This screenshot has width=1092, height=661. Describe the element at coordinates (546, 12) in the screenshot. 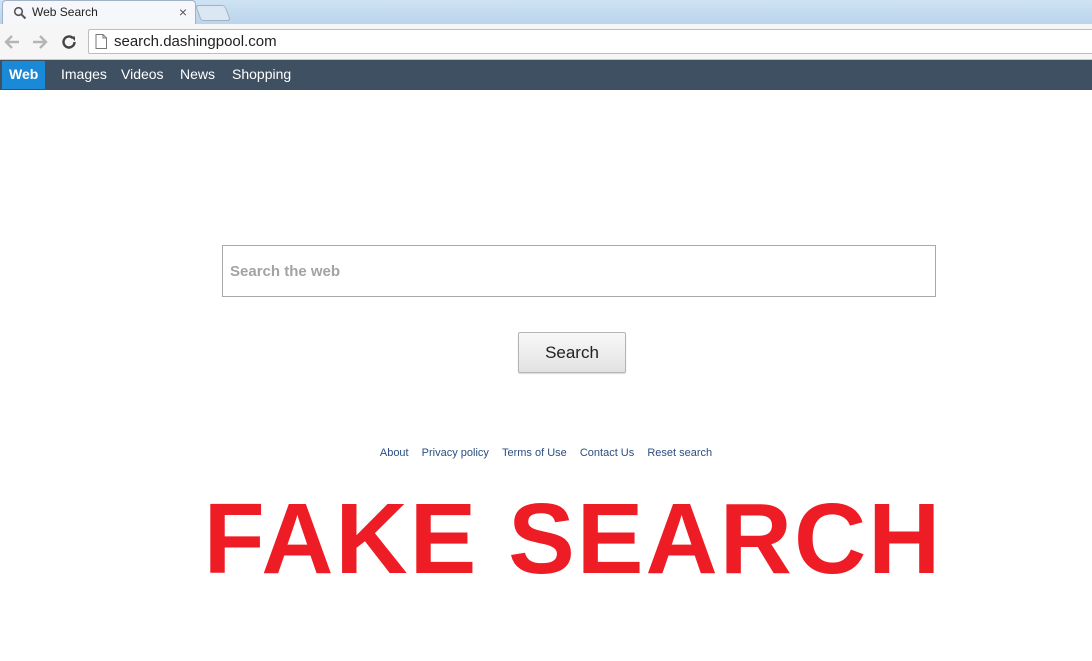

I see `browser-tabstrip: Web Search ×` at that location.